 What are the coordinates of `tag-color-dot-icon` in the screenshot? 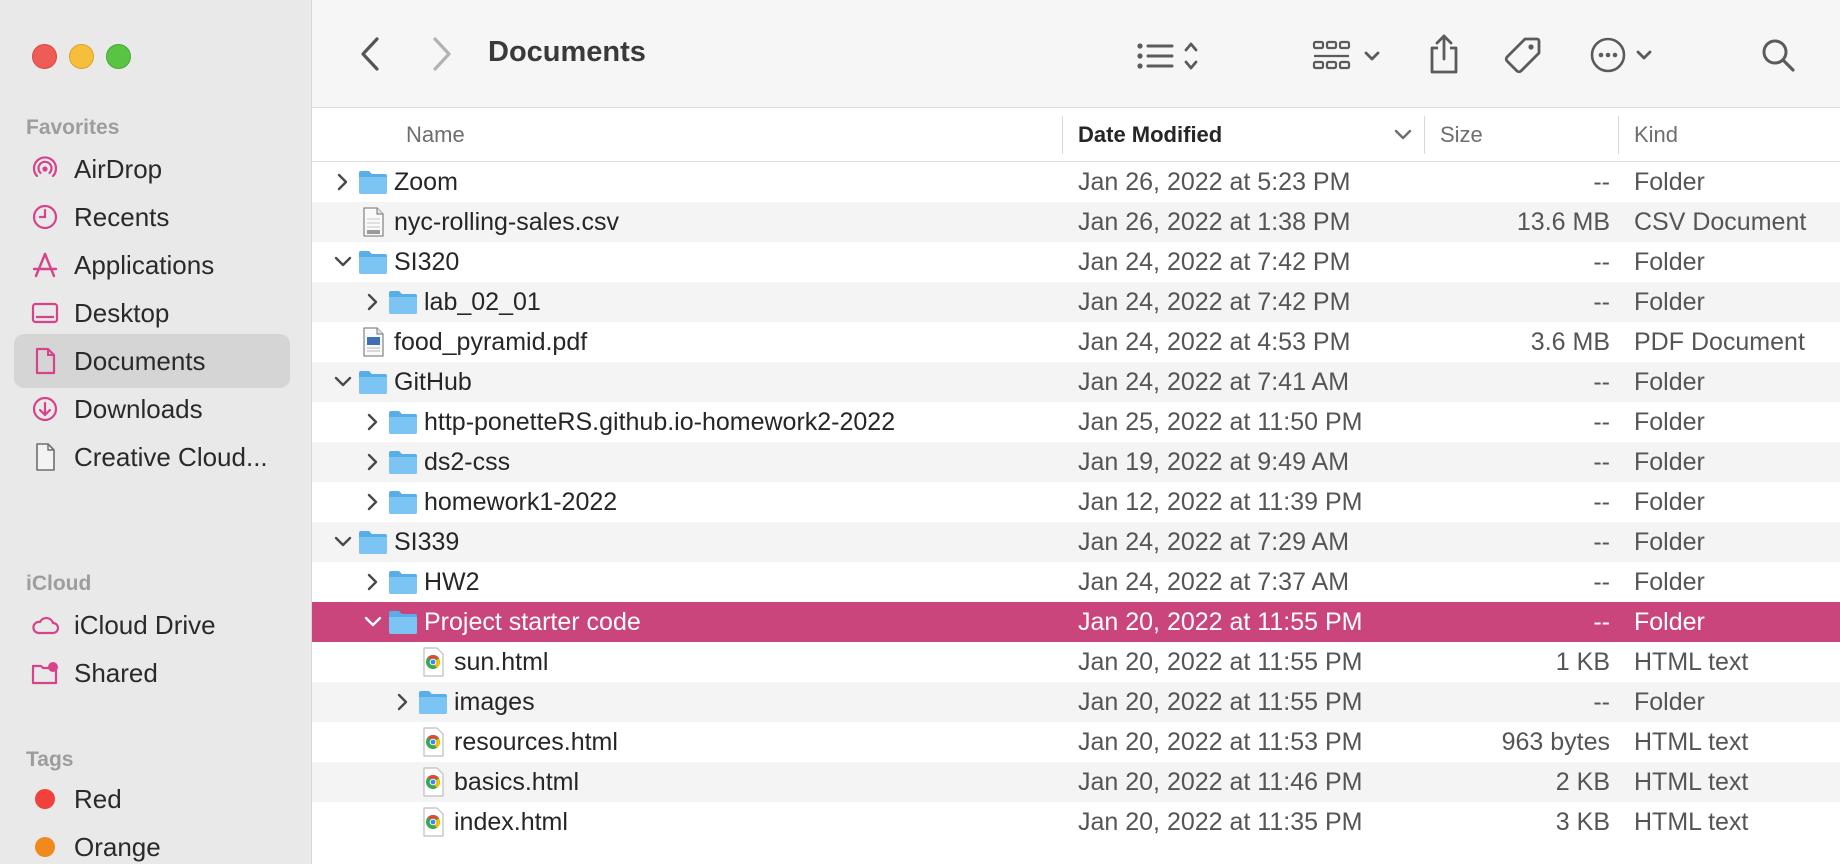 It's located at (45, 847).